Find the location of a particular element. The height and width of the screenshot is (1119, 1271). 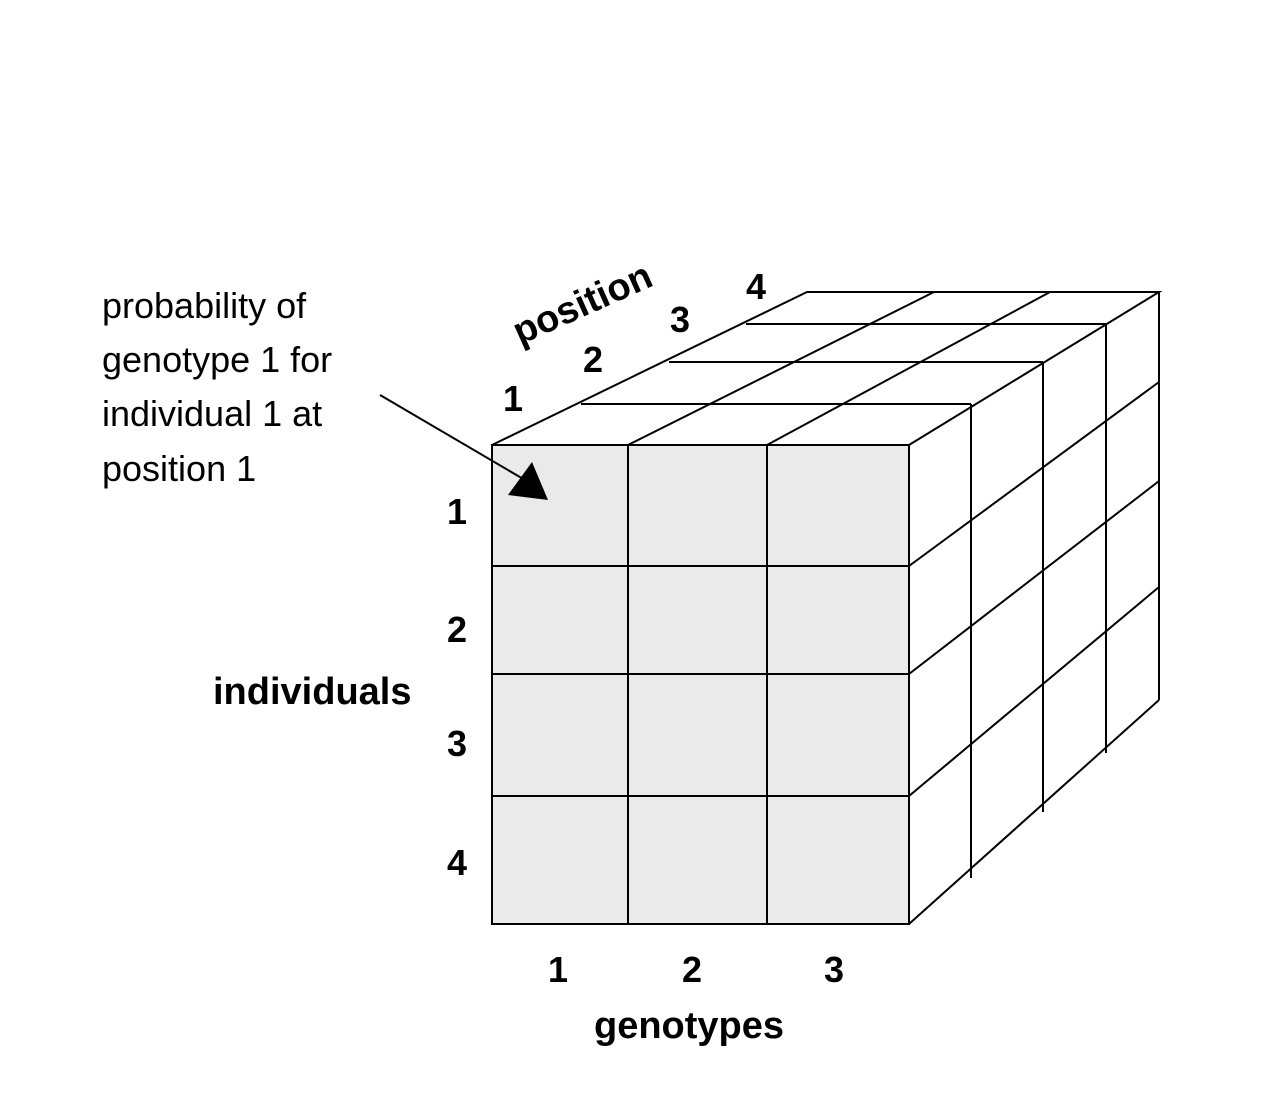

front-face is located at coordinates (700, 684).